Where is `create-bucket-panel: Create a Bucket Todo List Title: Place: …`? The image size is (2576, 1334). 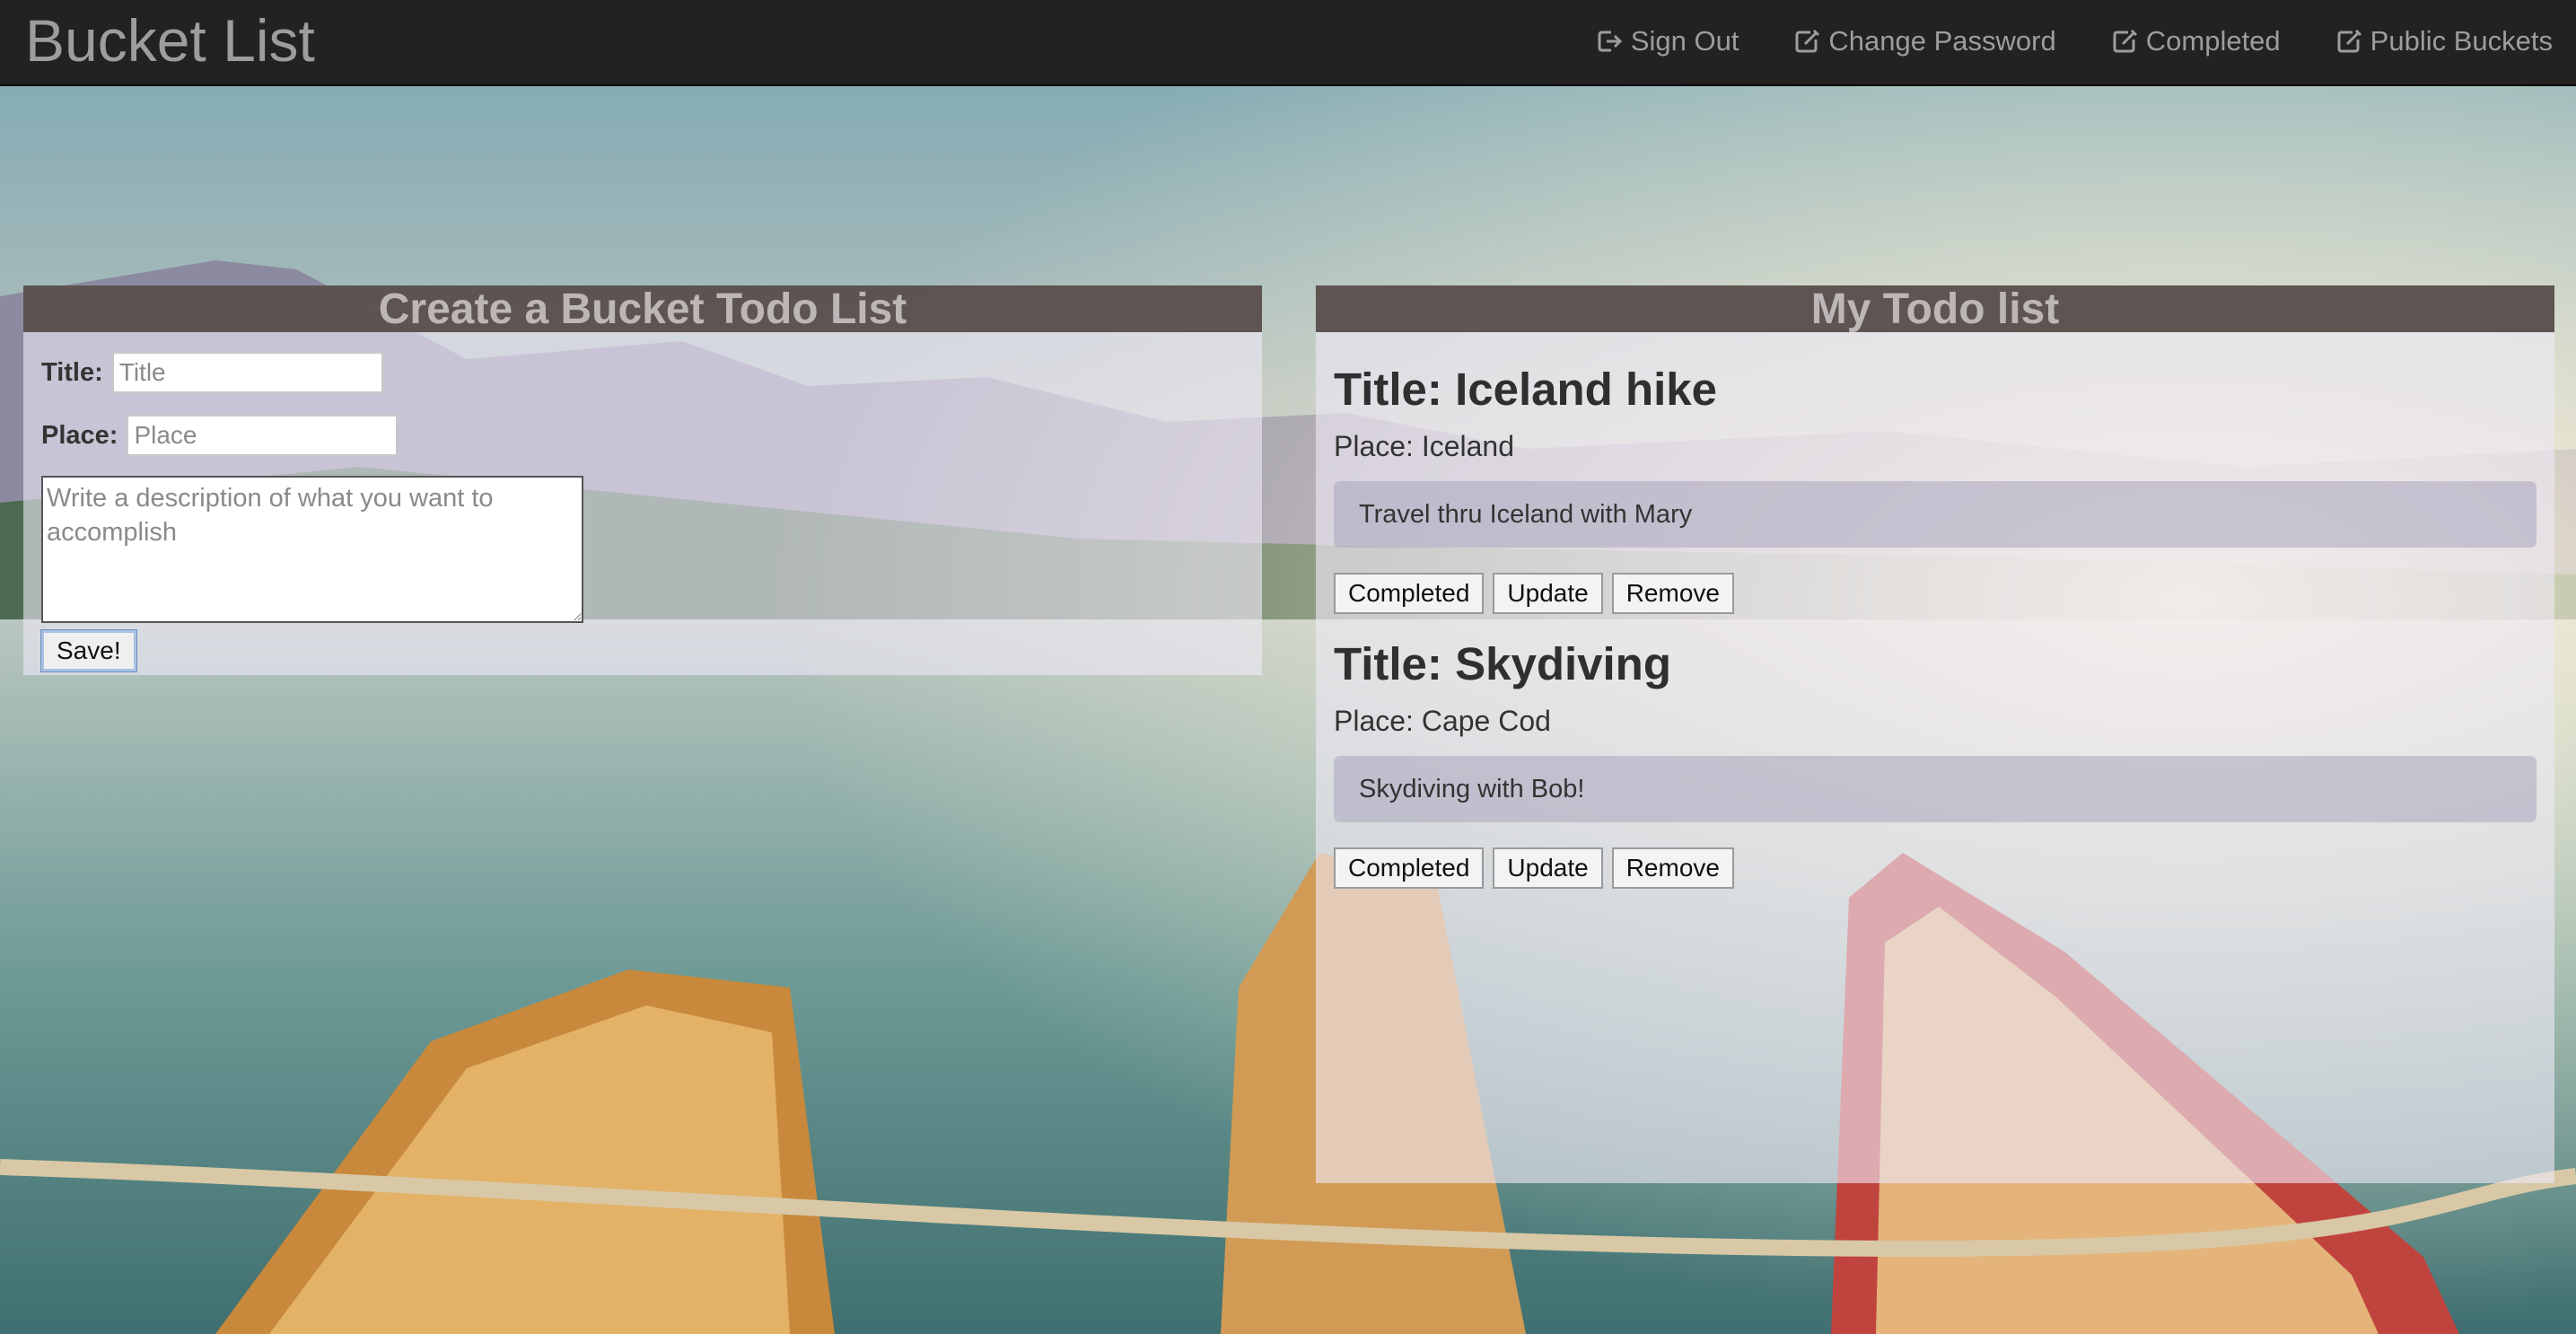
create-bucket-panel: Create a Bucket Todo List Title: Place: … is located at coordinates (642, 480).